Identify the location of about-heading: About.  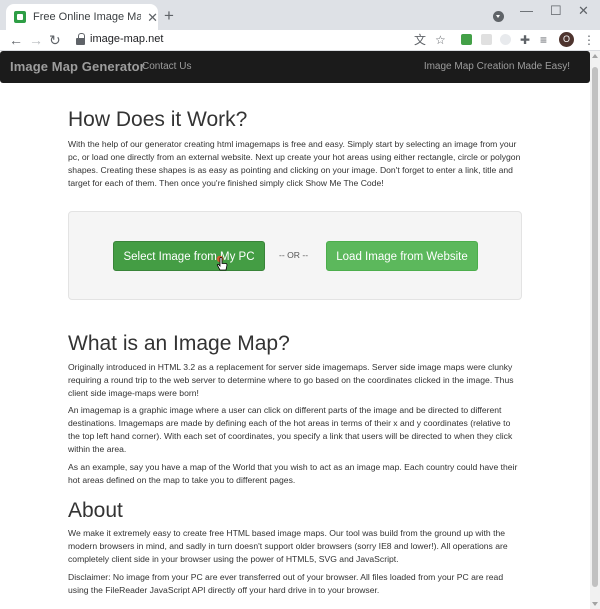
(95, 510).